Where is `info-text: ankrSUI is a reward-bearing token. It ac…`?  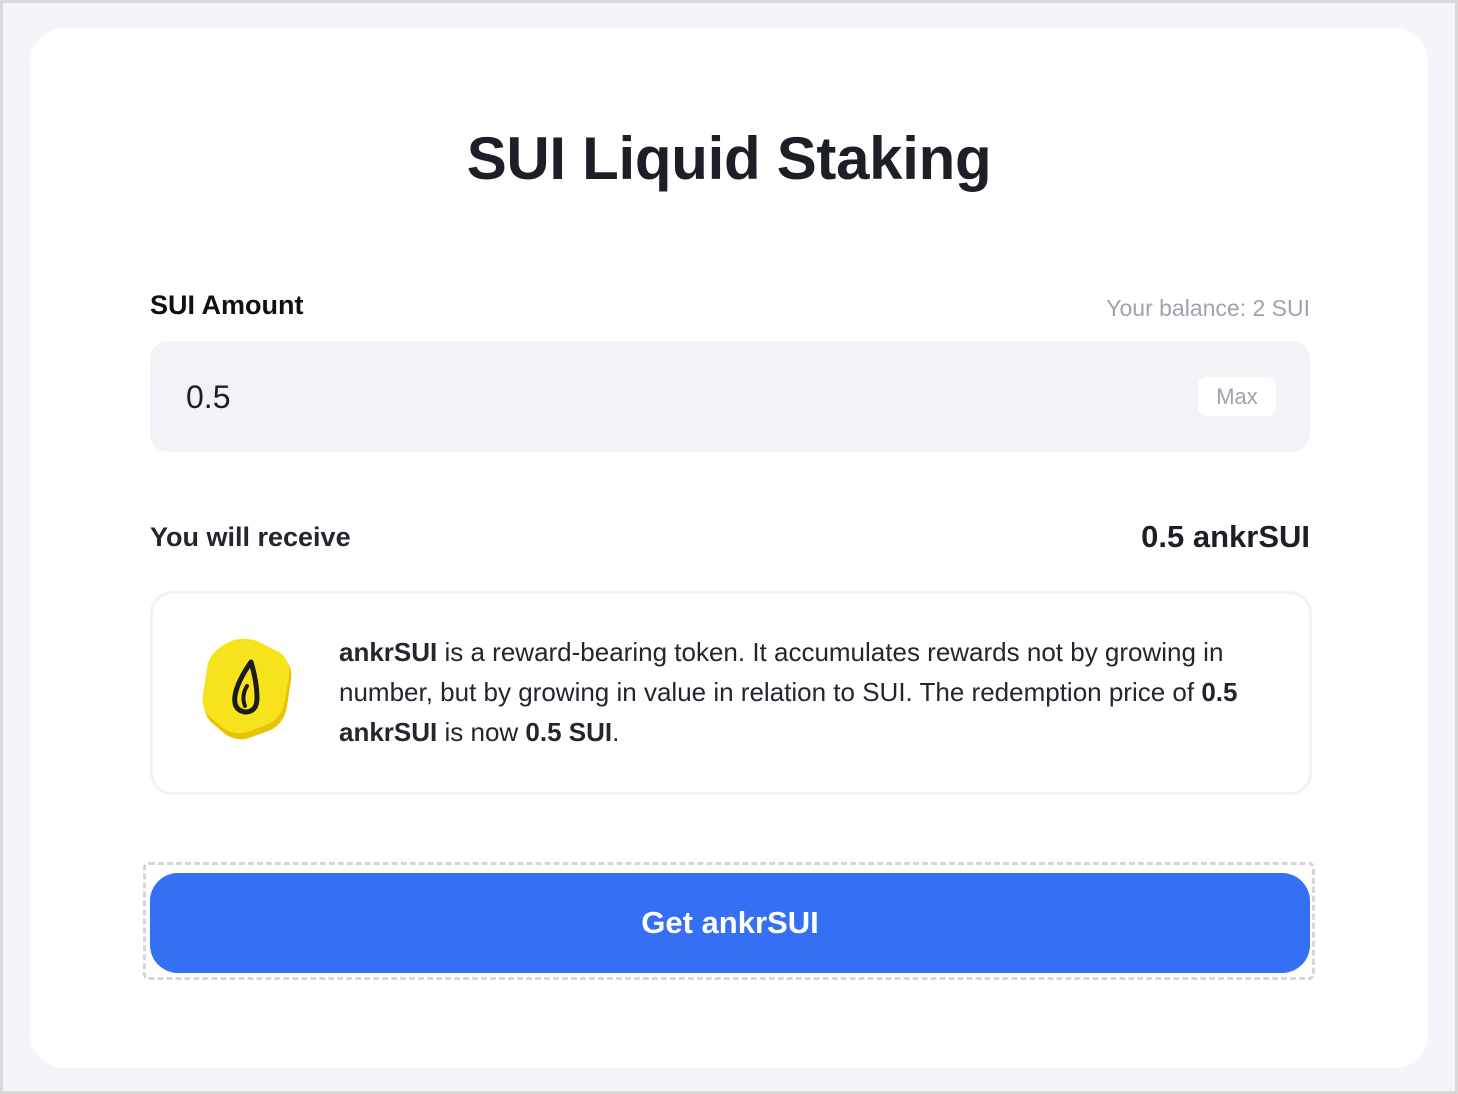
info-text: ankrSUI is a reward-bearing token. It ac… is located at coordinates (809, 692).